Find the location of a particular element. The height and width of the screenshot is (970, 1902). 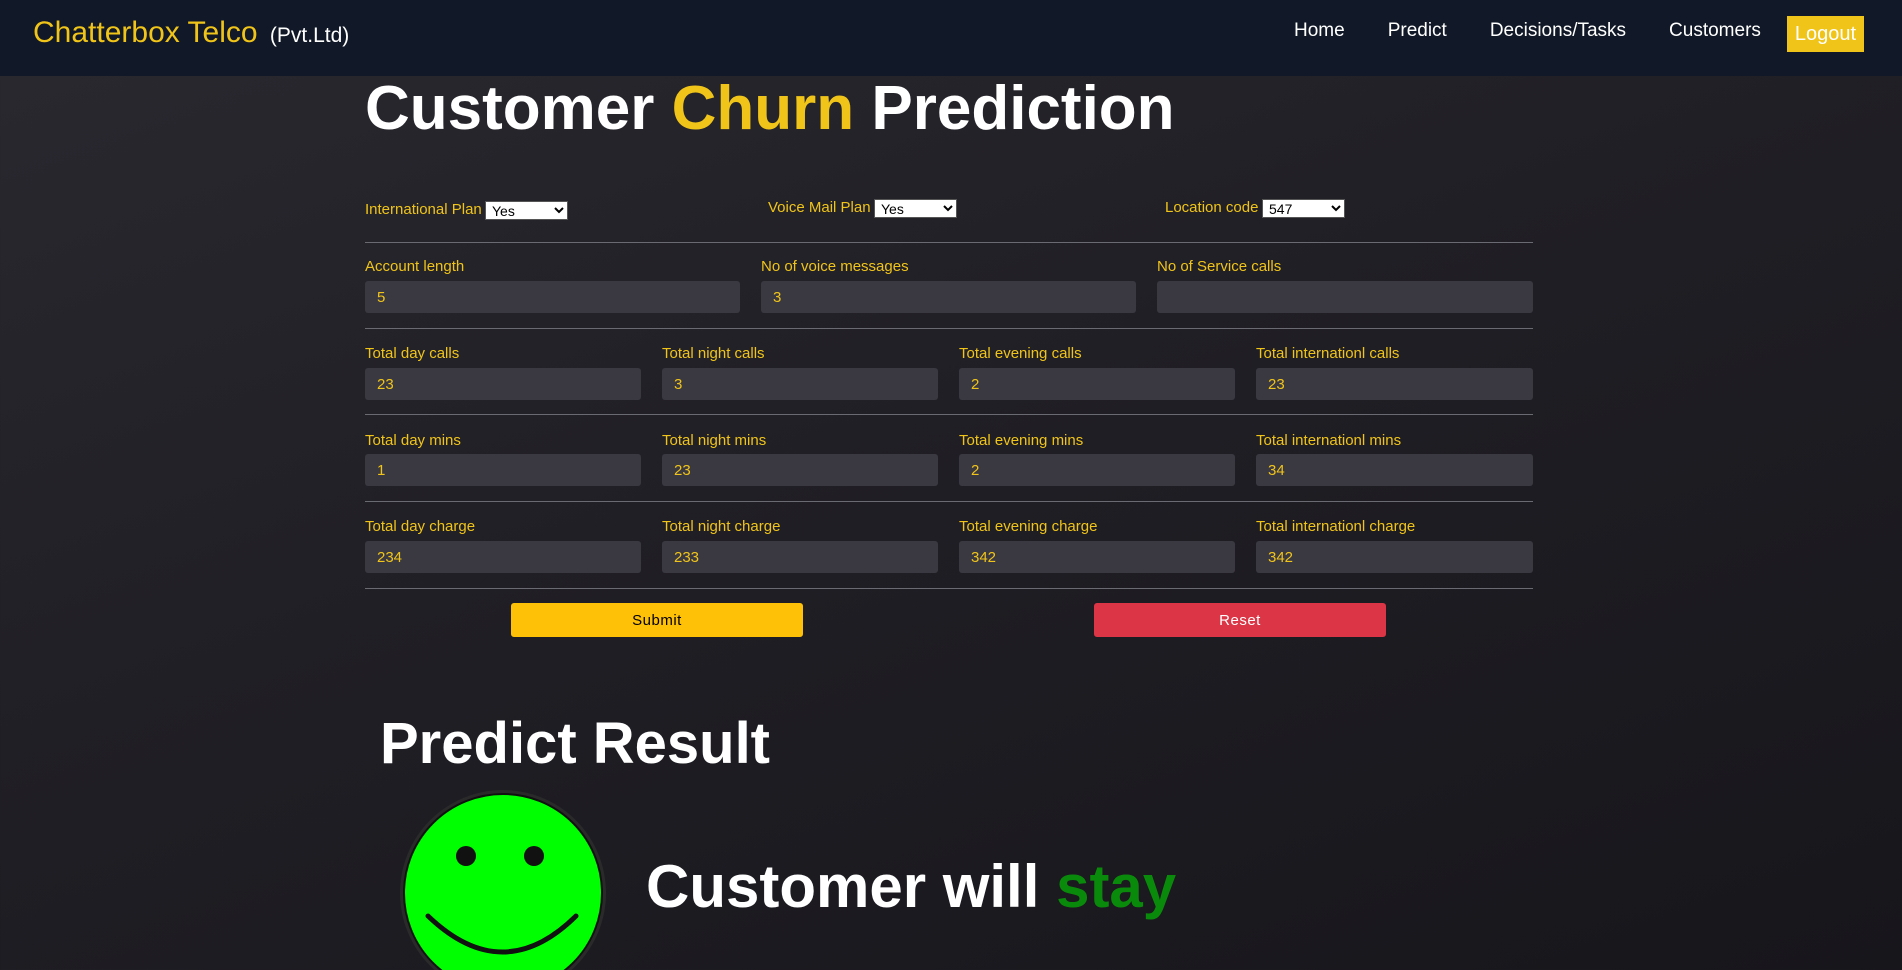

evening-mins-input is located at coordinates (1097, 470).